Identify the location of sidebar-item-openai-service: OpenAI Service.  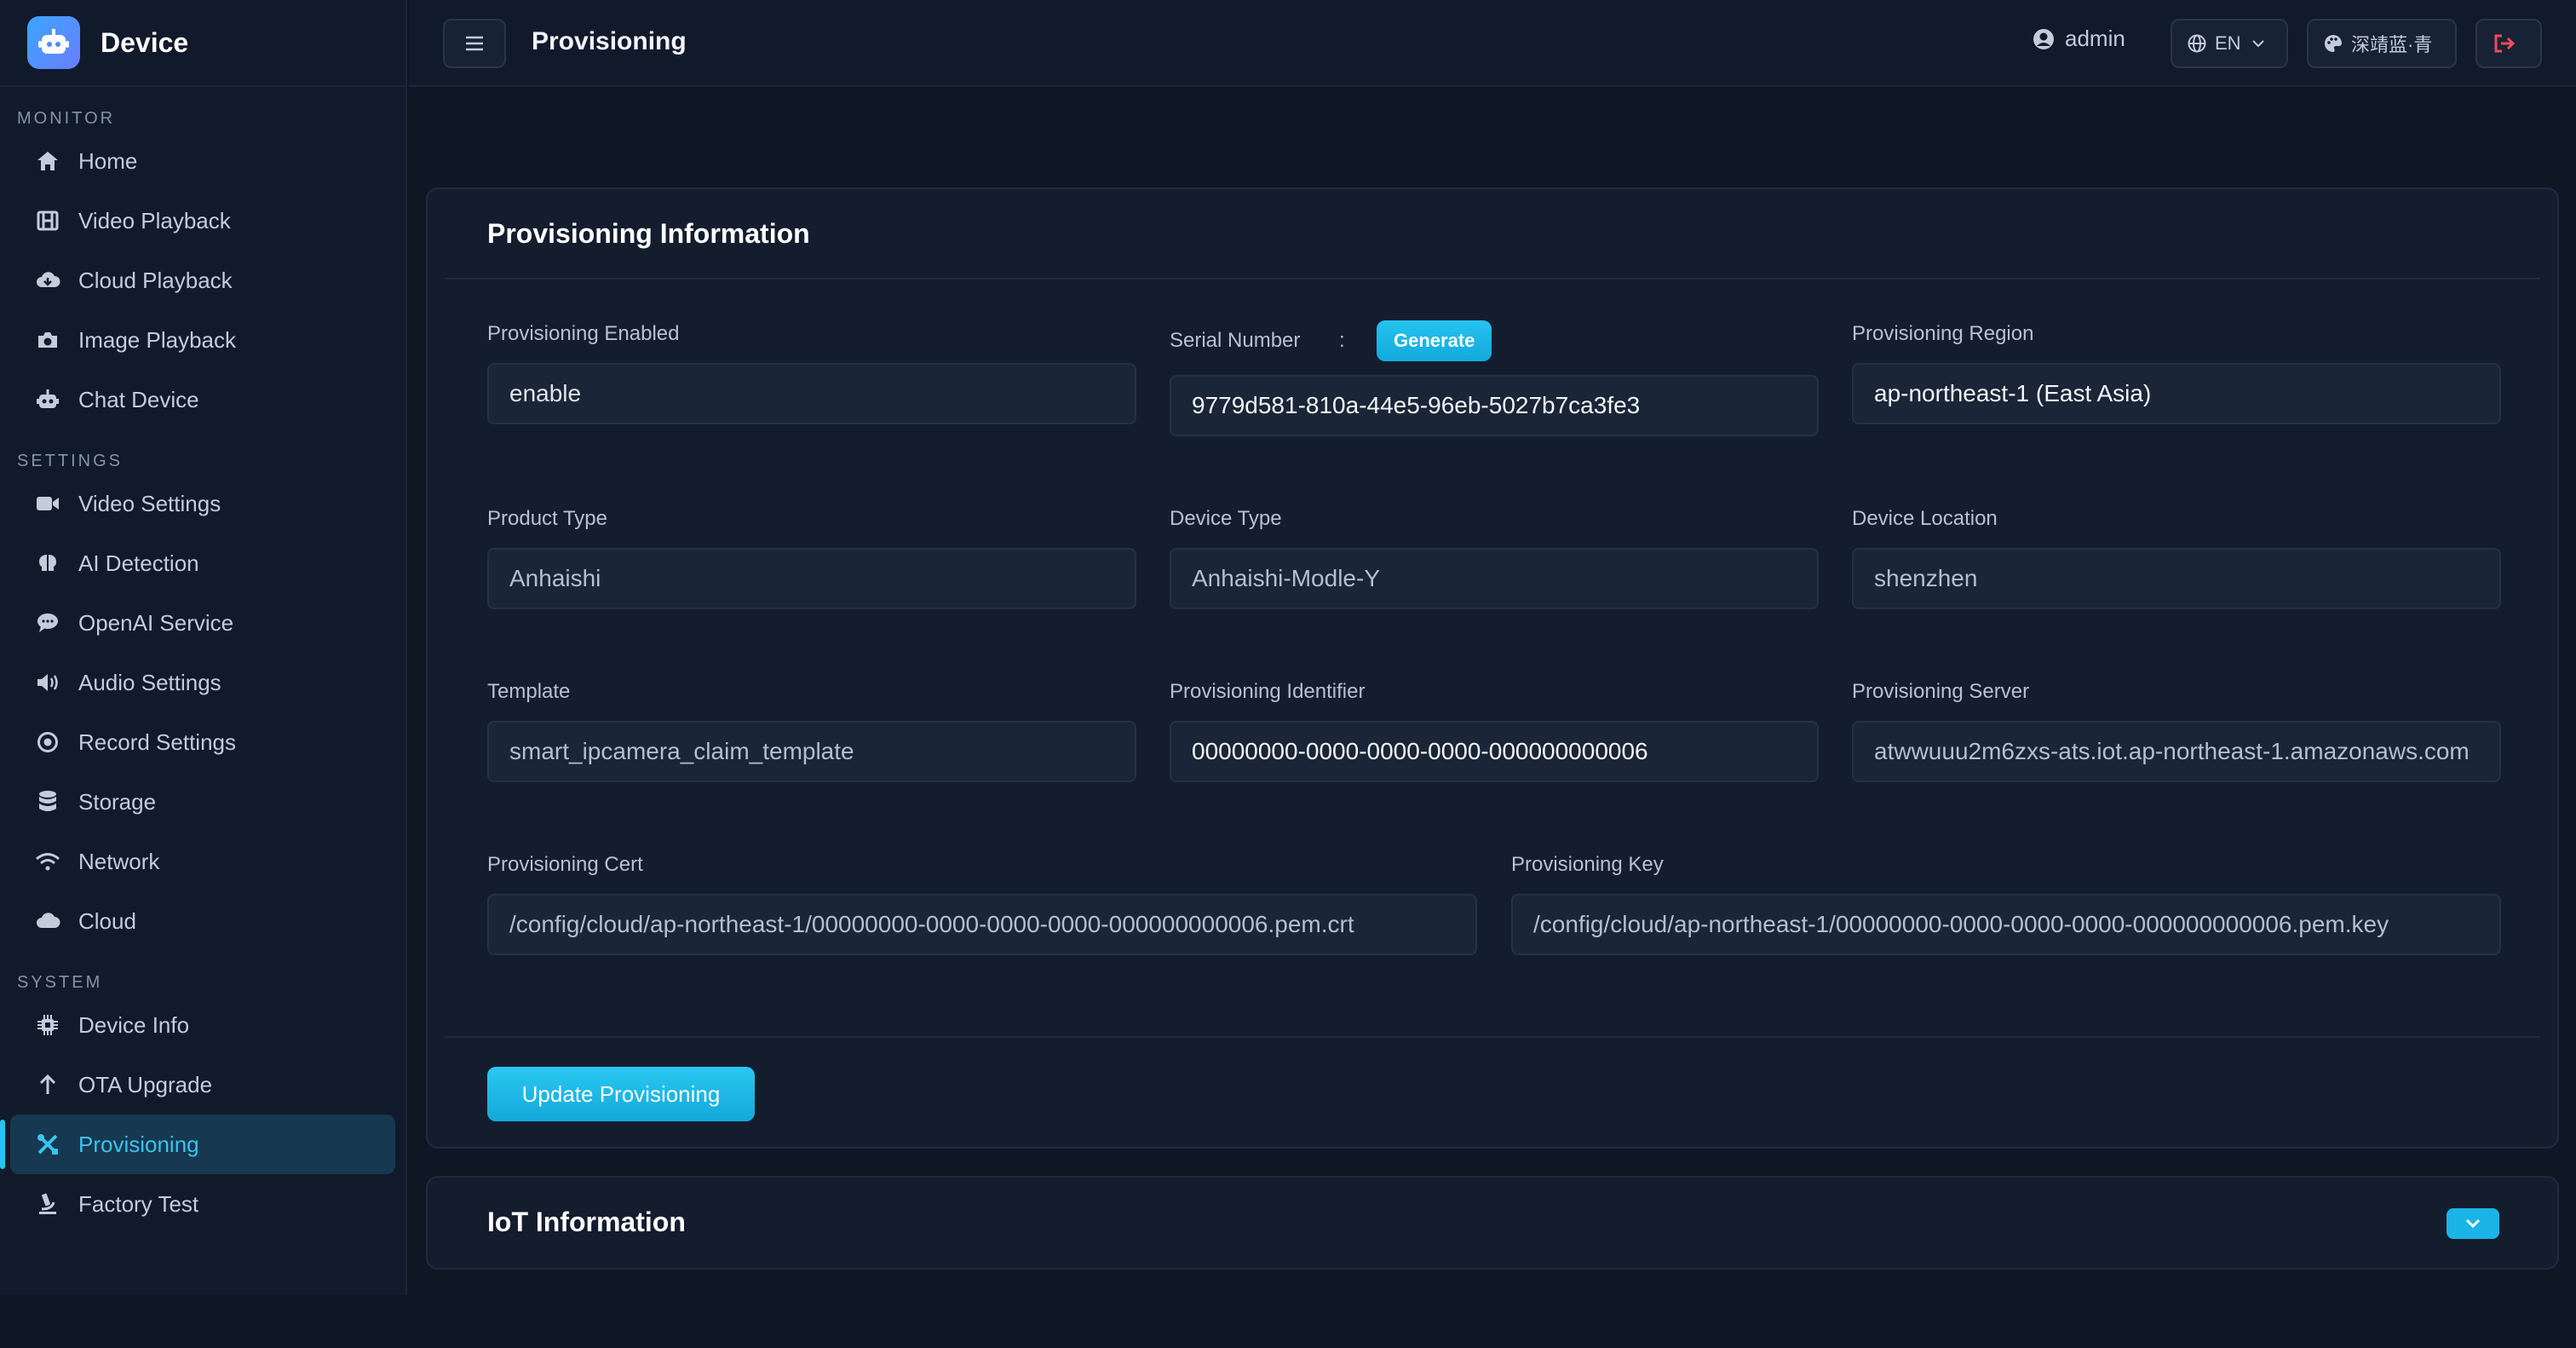
(203, 623).